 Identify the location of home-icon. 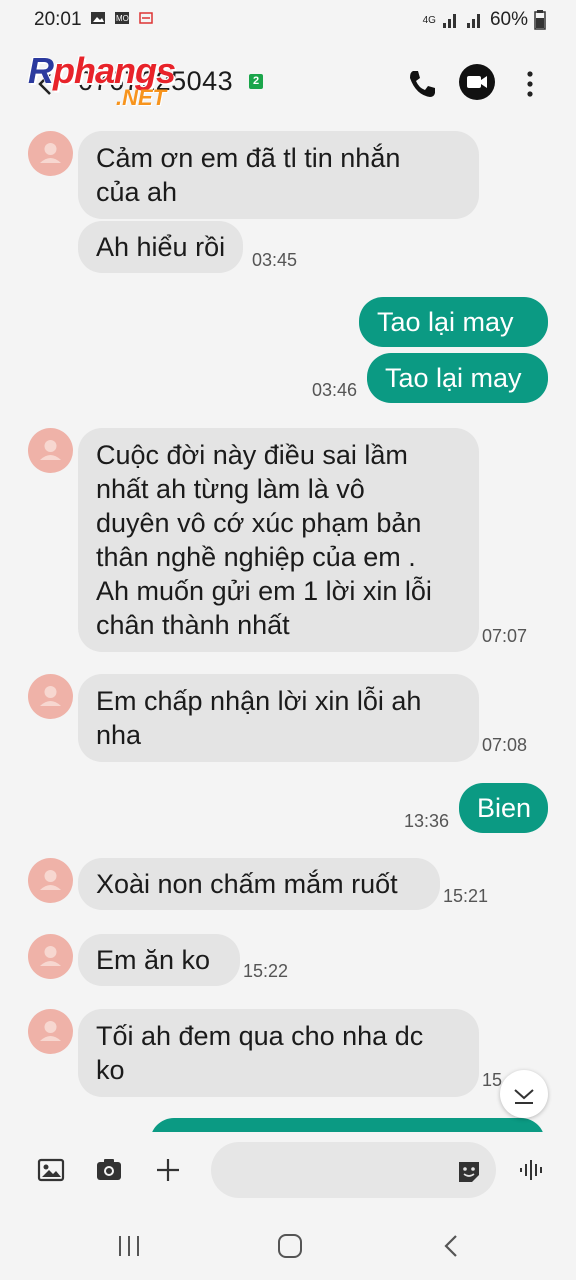
(290, 1246).